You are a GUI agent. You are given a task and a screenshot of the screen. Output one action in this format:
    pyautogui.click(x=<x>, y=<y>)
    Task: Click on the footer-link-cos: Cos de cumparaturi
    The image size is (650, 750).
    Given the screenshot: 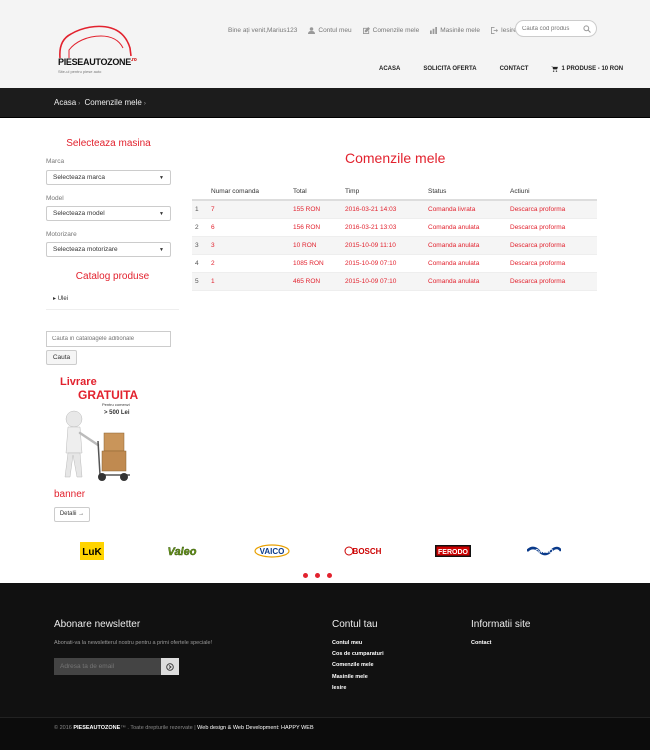 What is the action you would take?
    pyautogui.click(x=358, y=654)
    